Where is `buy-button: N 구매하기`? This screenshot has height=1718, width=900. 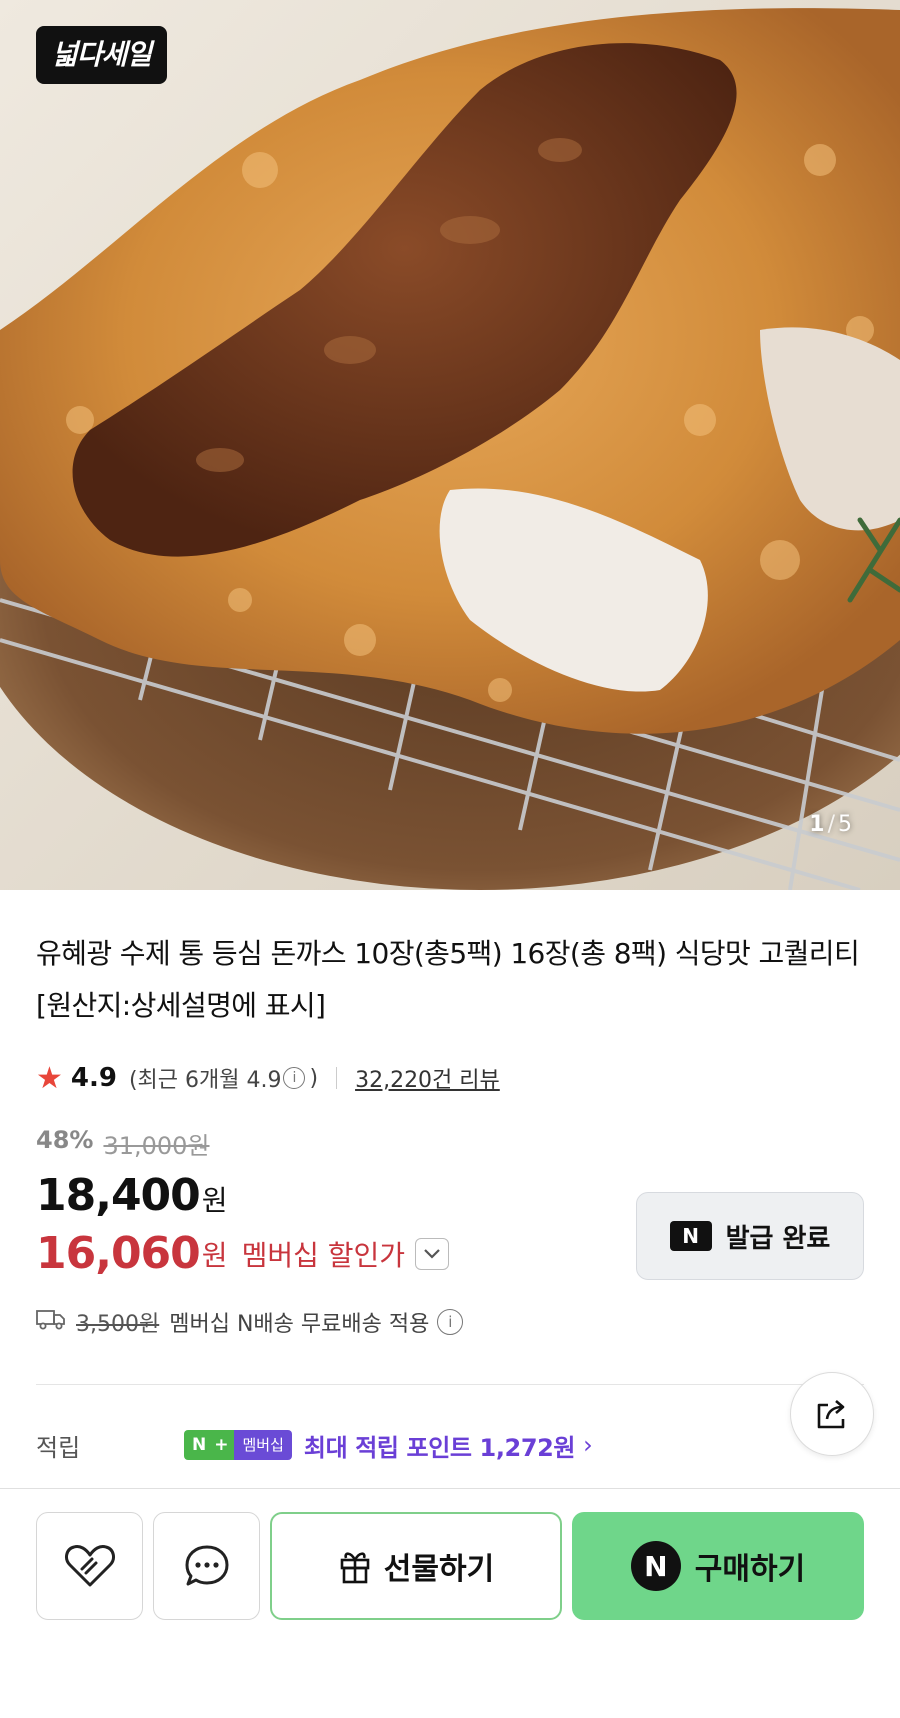
buy-button: N 구매하기 is located at coordinates (718, 1566).